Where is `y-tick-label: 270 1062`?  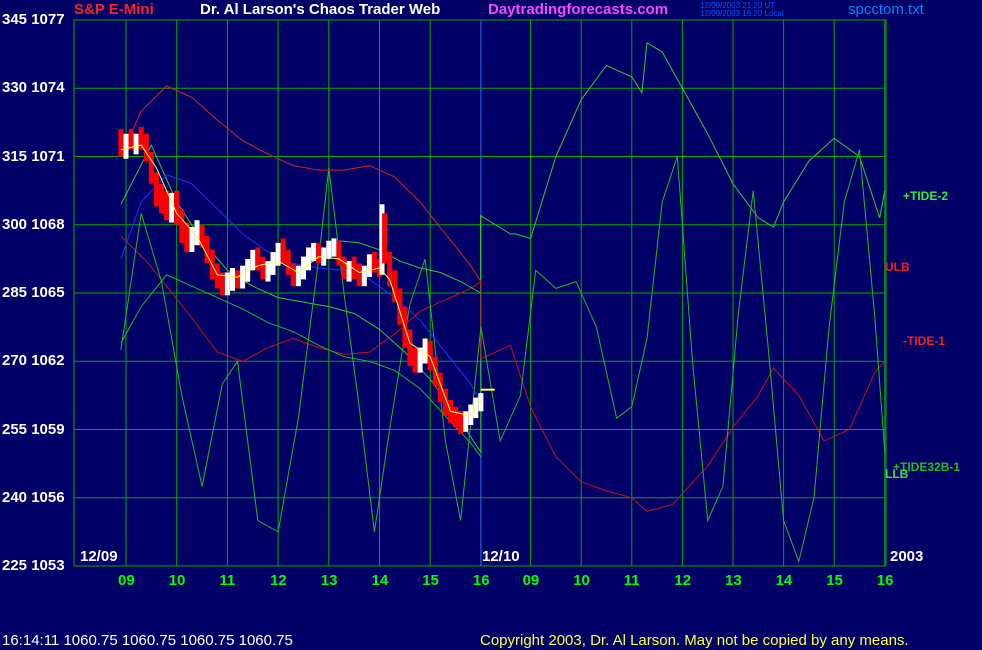
y-tick-label: 270 1062 is located at coordinates (33, 361).